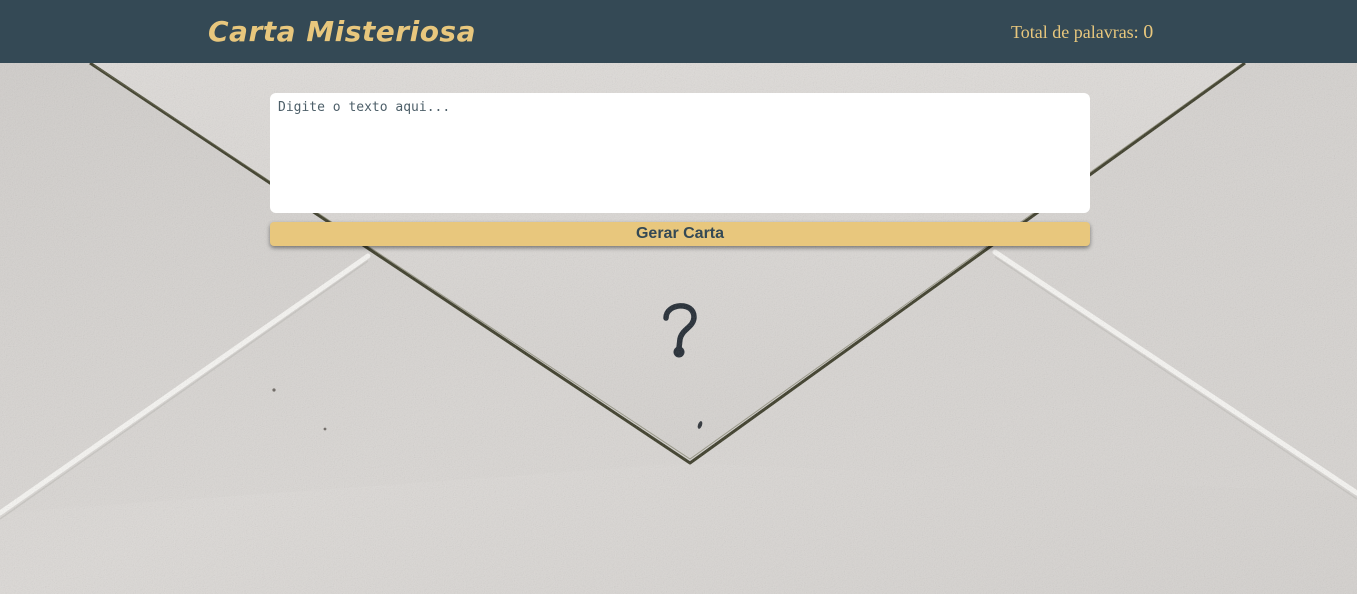  Describe the element at coordinates (1148, 32) in the screenshot. I see `word-count-value: 0` at that location.